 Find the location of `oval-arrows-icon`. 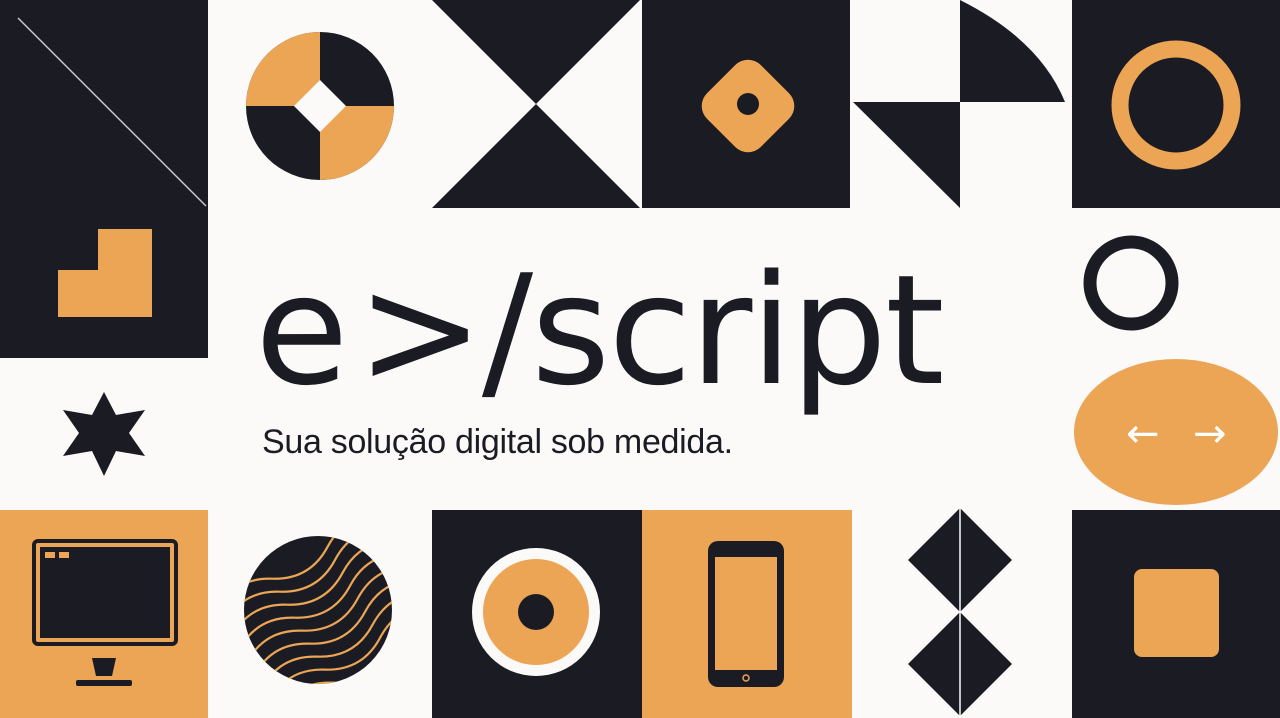

oval-arrows-icon is located at coordinates (1176, 432).